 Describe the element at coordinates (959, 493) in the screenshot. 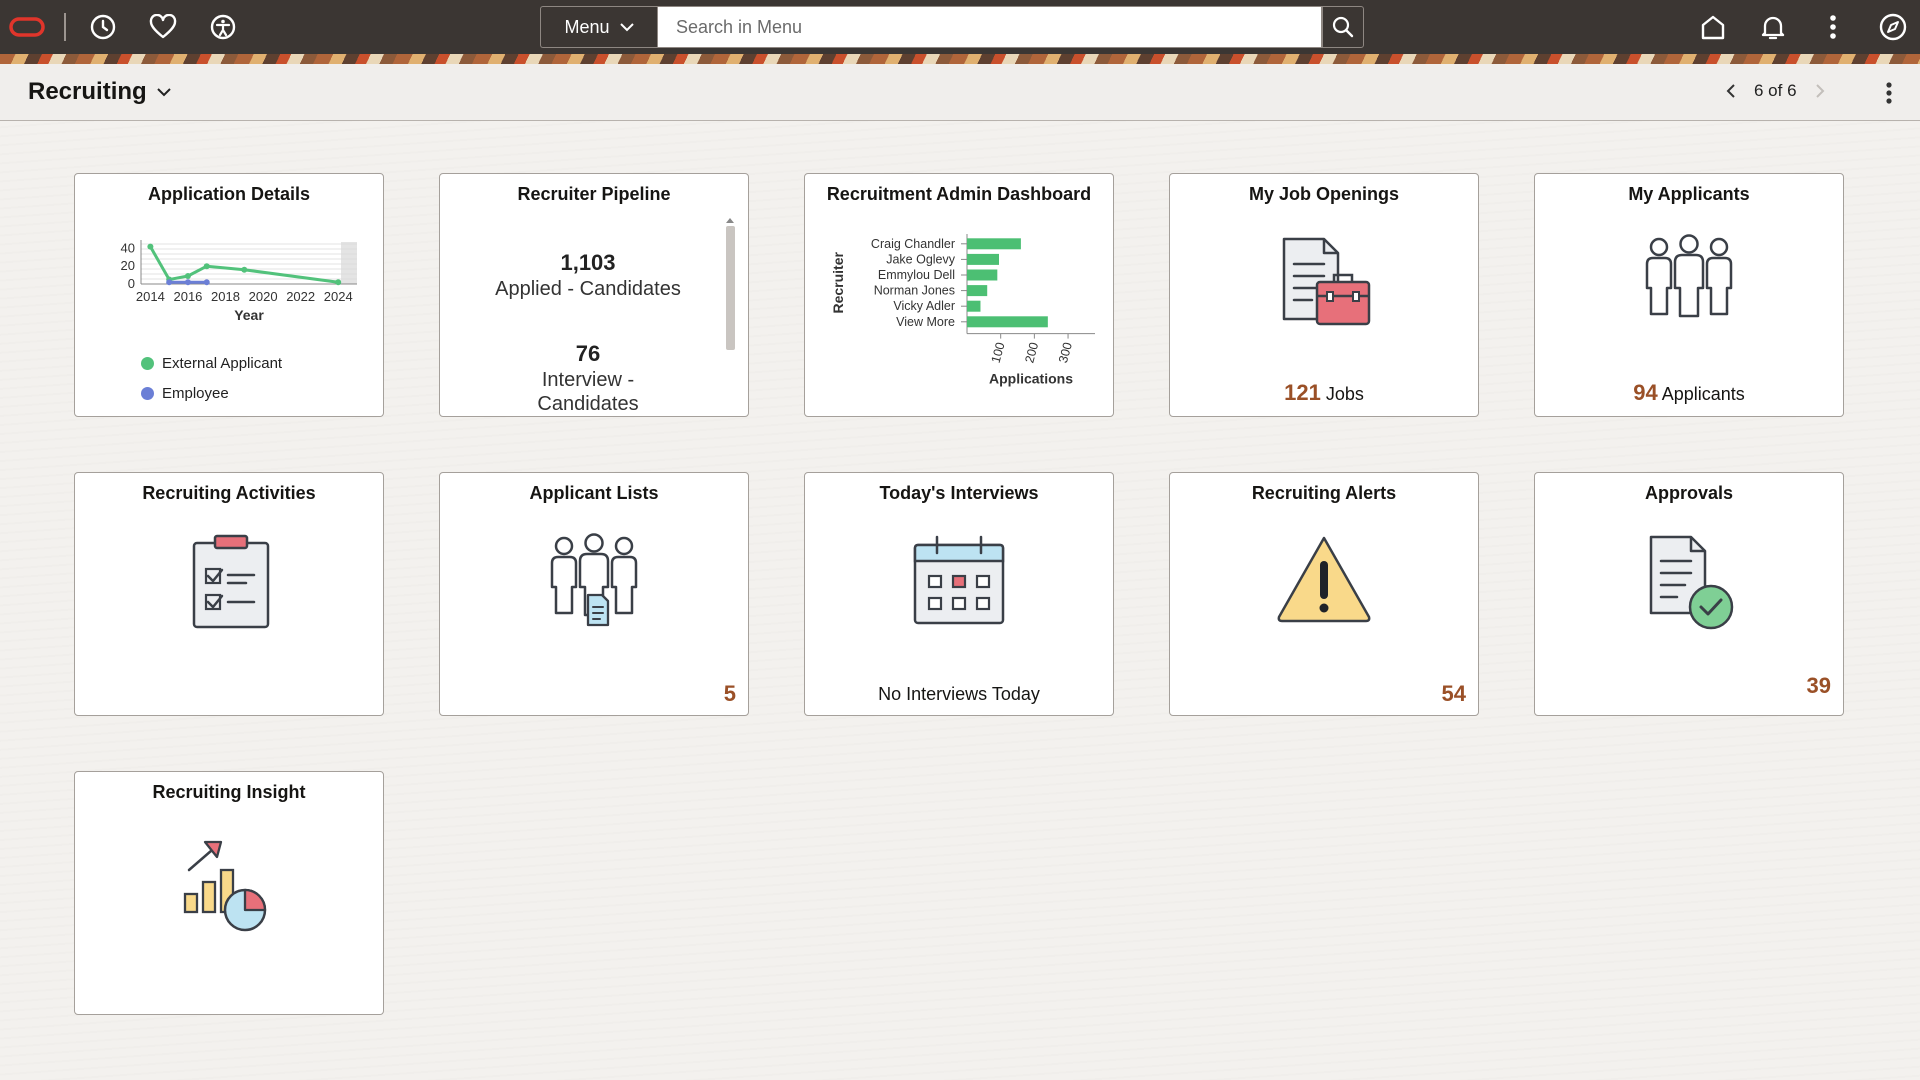

I see `tile-title: Today's Interviews` at that location.